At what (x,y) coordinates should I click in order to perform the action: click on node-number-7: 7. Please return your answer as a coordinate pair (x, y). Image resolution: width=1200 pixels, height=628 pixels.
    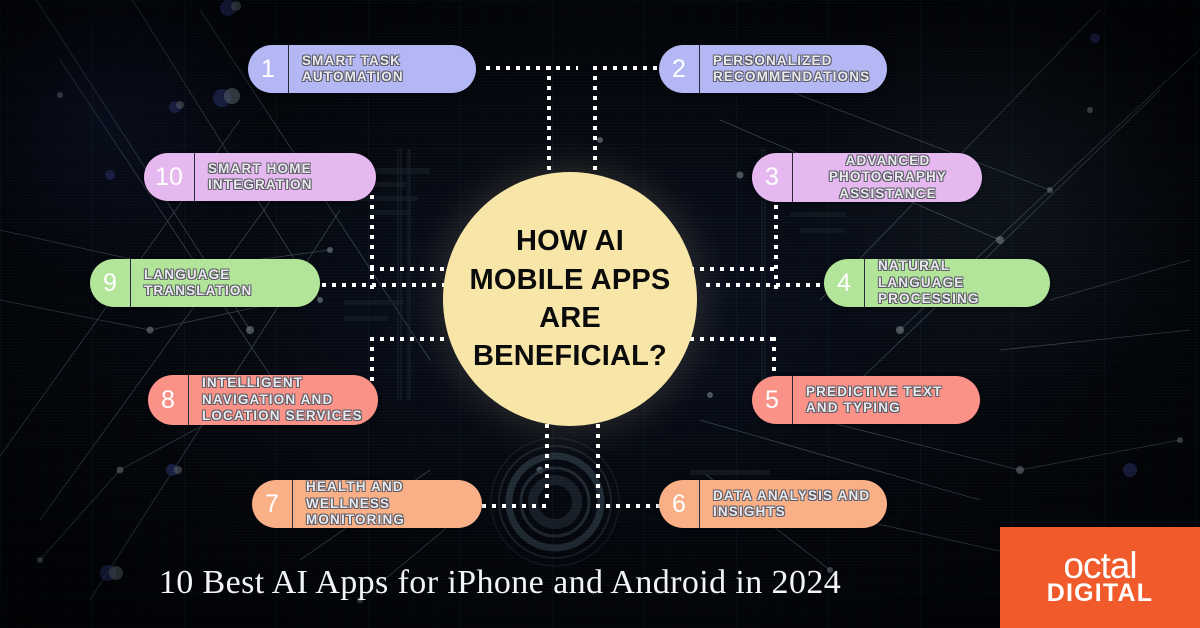
    Looking at the image, I should click on (272, 504).